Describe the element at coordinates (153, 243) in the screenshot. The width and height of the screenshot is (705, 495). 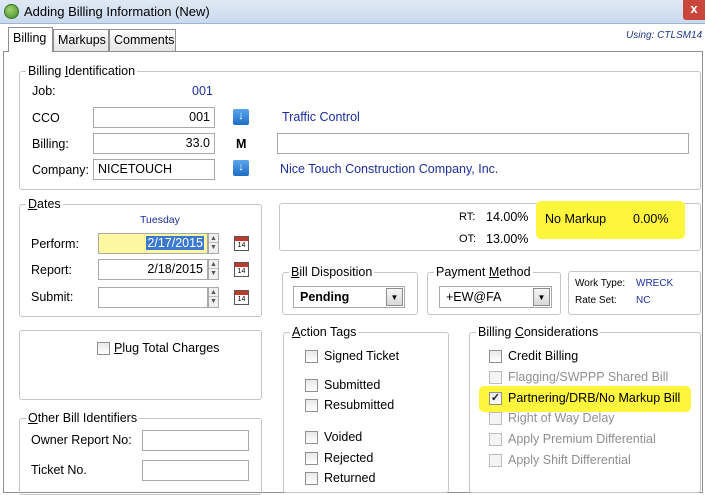
I see `perform-date-field: 2/17/2015` at that location.